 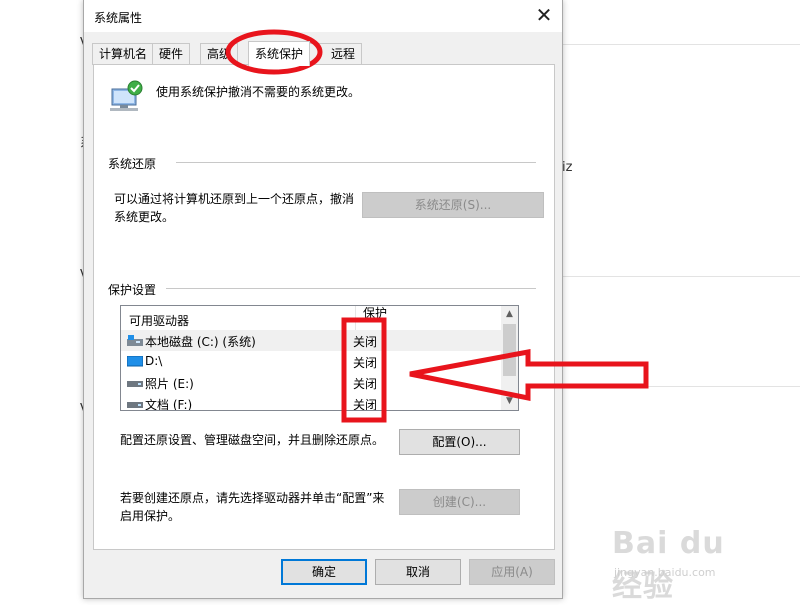 I want to click on drive-row: D:\ 关闭, so click(x=311, y=361).